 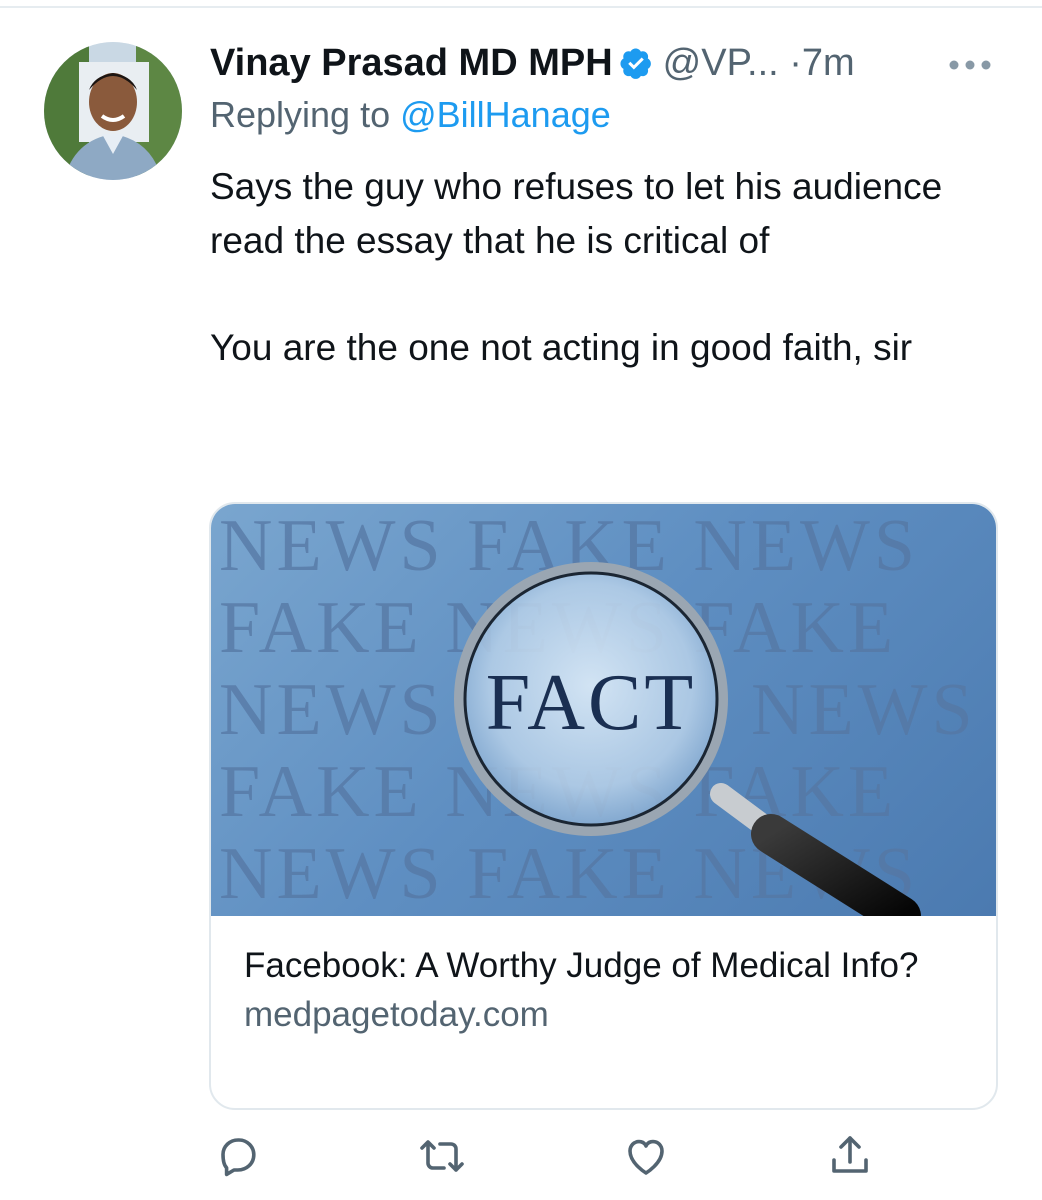 What do you see at coordinates (604, 1015) in the screenshot?
I see `card-domain: medpagetoday.com` at bounding box center [604, 1015].